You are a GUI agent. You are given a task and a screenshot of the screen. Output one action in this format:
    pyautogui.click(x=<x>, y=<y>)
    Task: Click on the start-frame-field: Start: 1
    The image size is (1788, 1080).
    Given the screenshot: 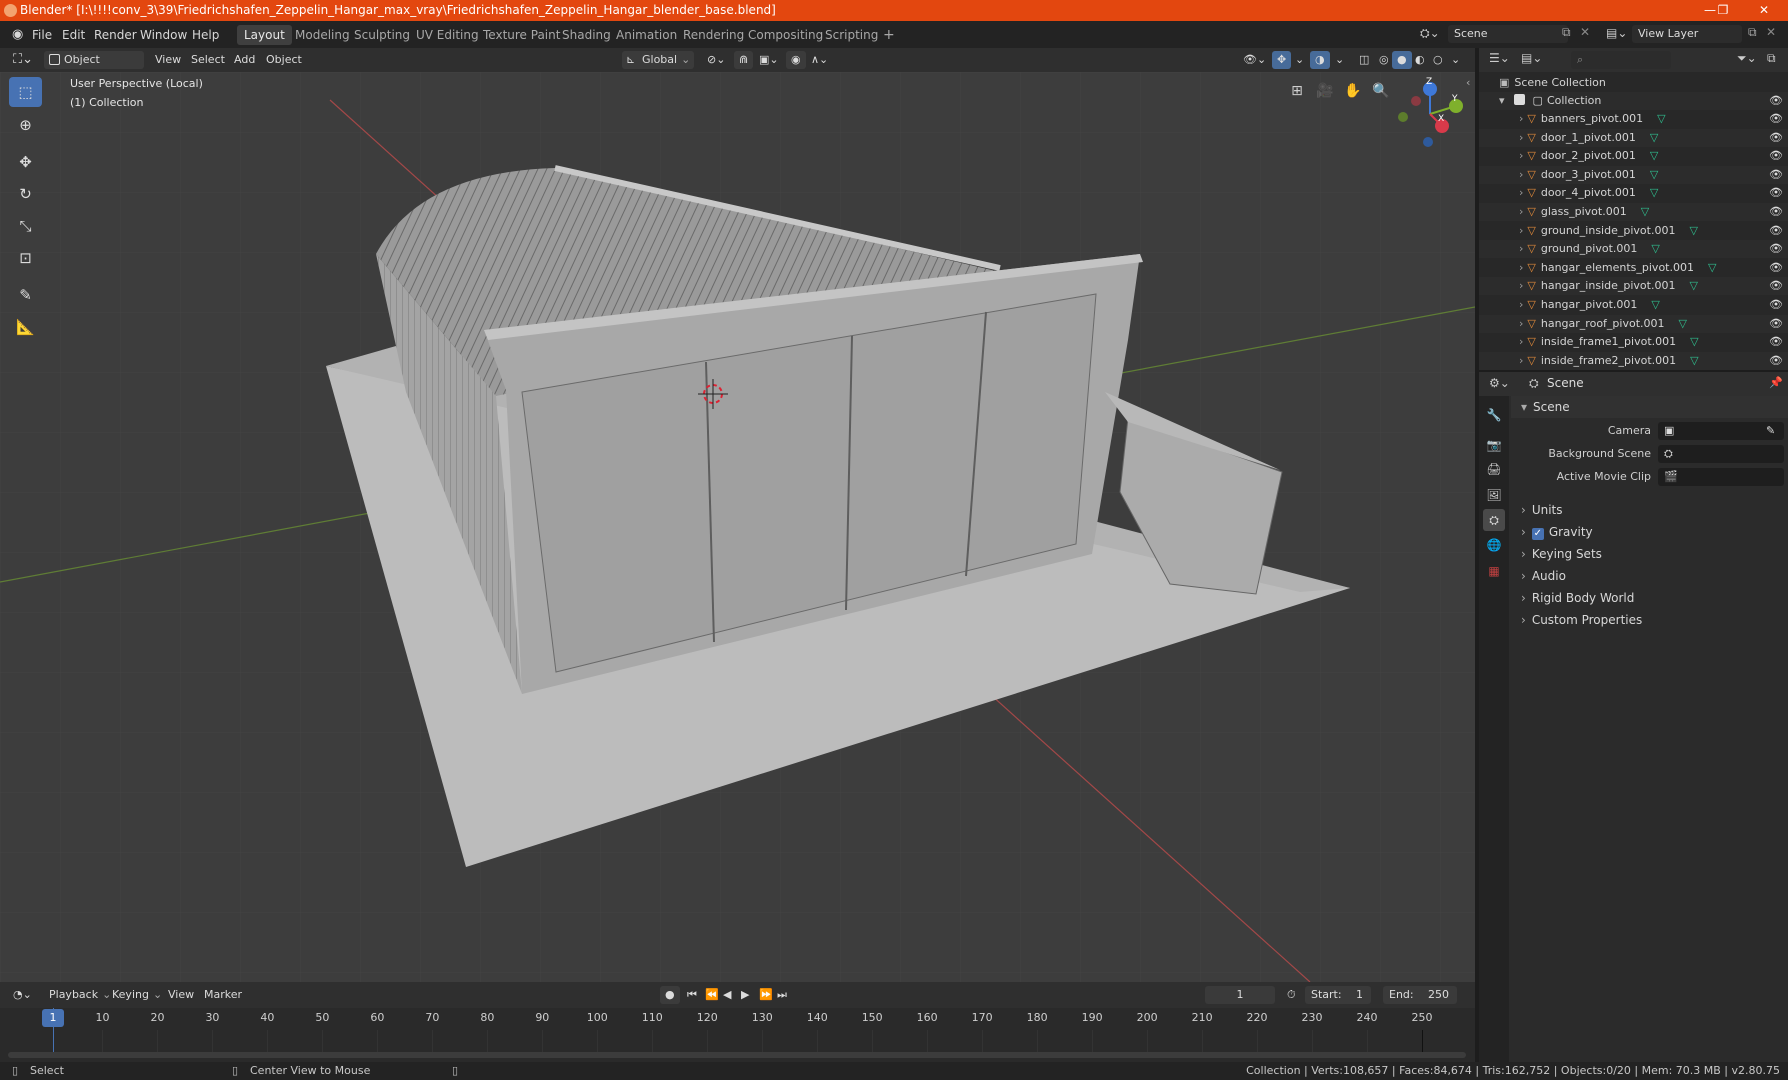 What is the action you would take?
    pyautogui.click(x=1338, y=995)
    